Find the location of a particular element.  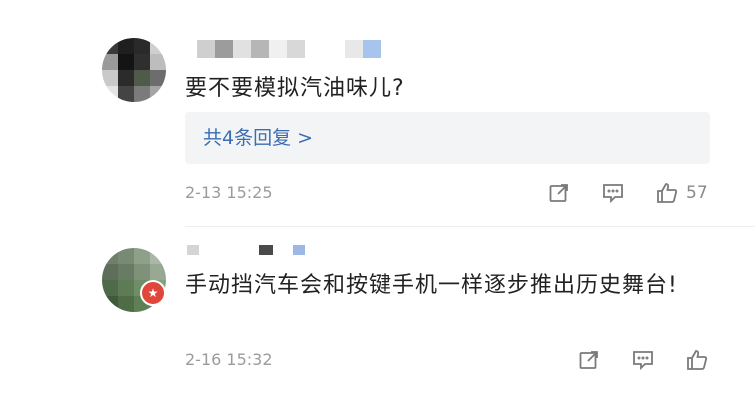

like-count: 57 is located at coordinates (697, 193).